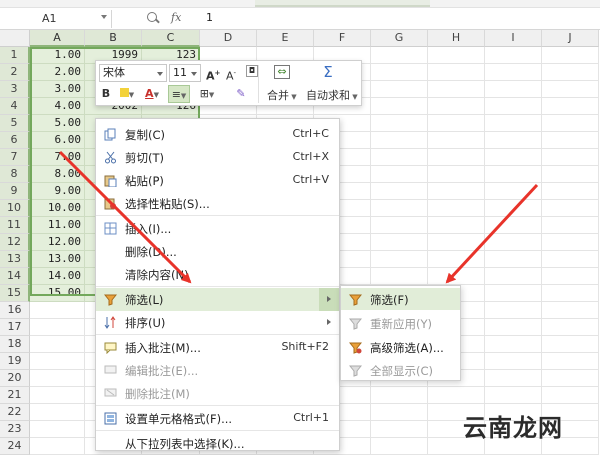 The image size is (600, 455). What do you see at coordinates (217, 274) in the screenshot?
I see `menu-item: 清除内容(N)` at bounding box center [217, 274].